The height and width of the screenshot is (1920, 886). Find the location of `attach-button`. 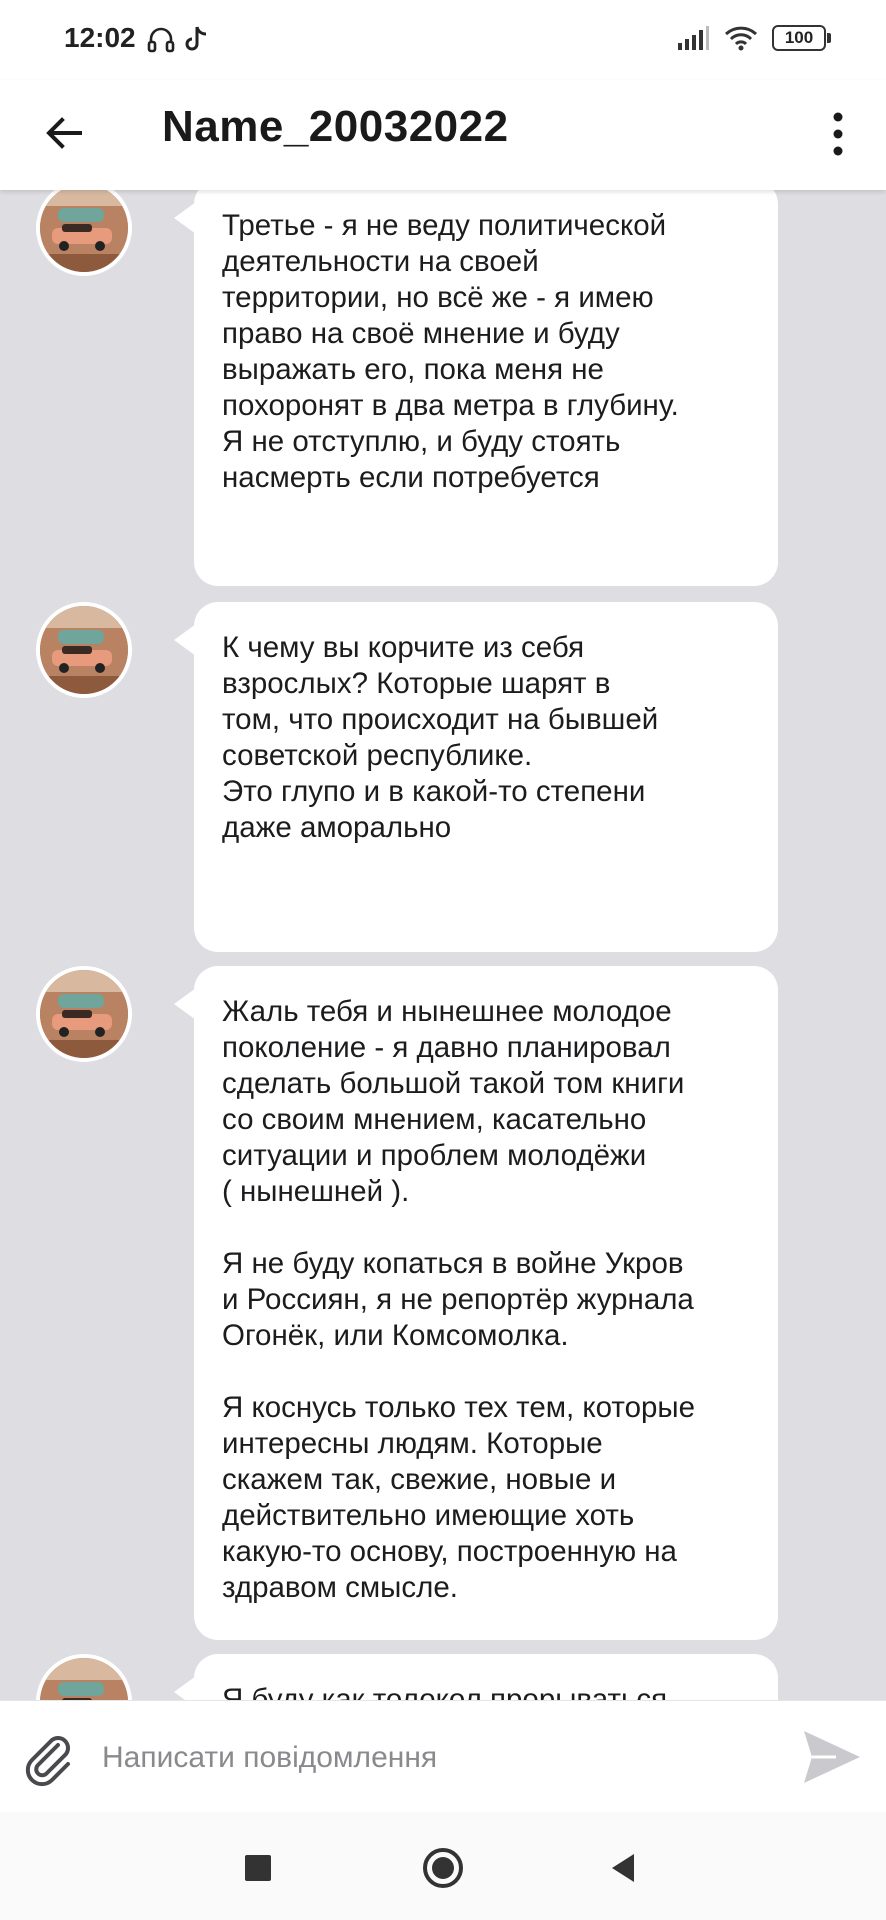

attach-button is located at coordinates (50, 1759).